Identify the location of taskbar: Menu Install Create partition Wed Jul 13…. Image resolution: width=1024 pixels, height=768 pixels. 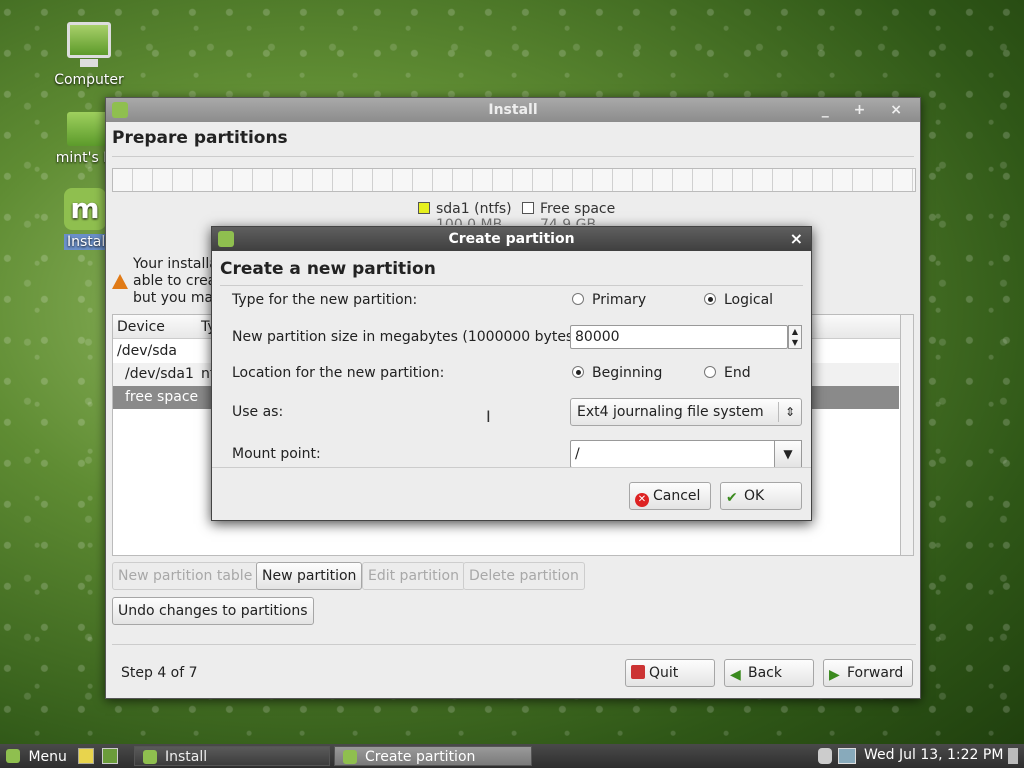
(512, 756).